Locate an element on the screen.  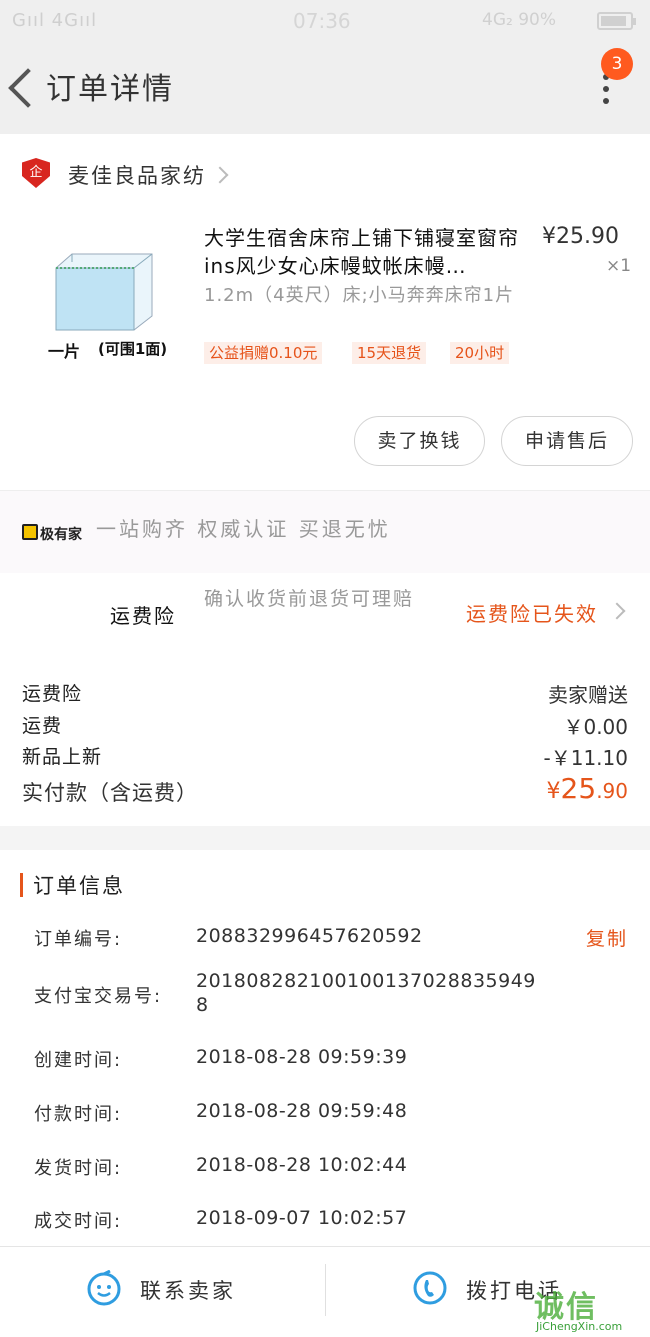
tag-charity: 公益捐赠0.10元 is located at coordinates (263, 353).